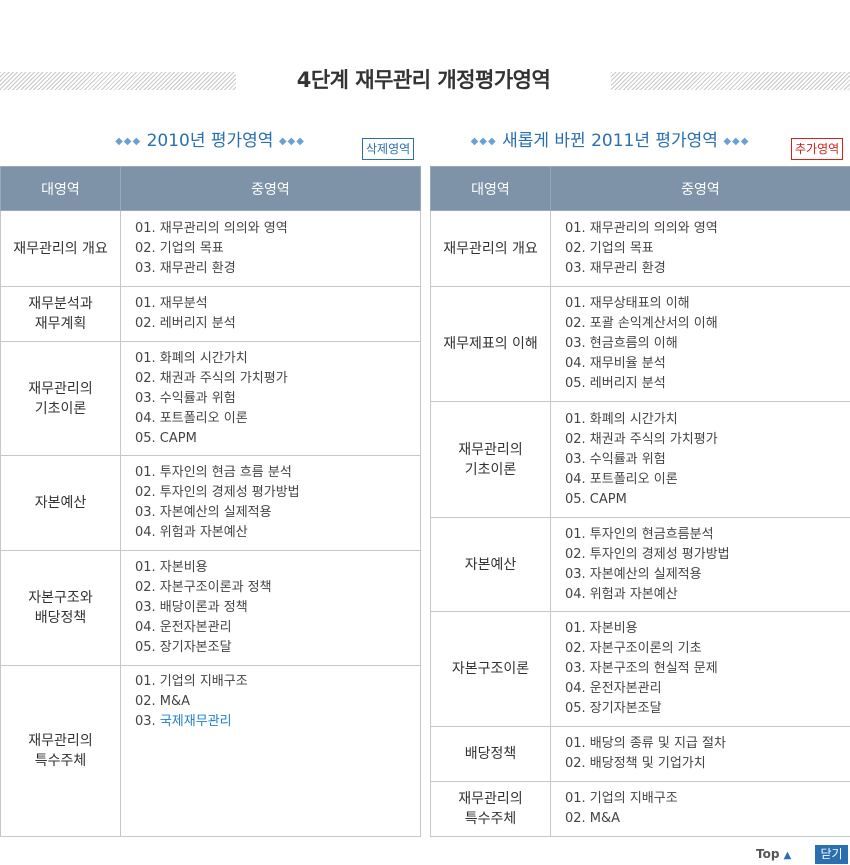 Image resolution: width=850 pixels, height=865 pixels. Describe the element at coordinates (615, 383) in the screenshot. I see `sub-area-item: 05. 레버리지 분석` at that location.